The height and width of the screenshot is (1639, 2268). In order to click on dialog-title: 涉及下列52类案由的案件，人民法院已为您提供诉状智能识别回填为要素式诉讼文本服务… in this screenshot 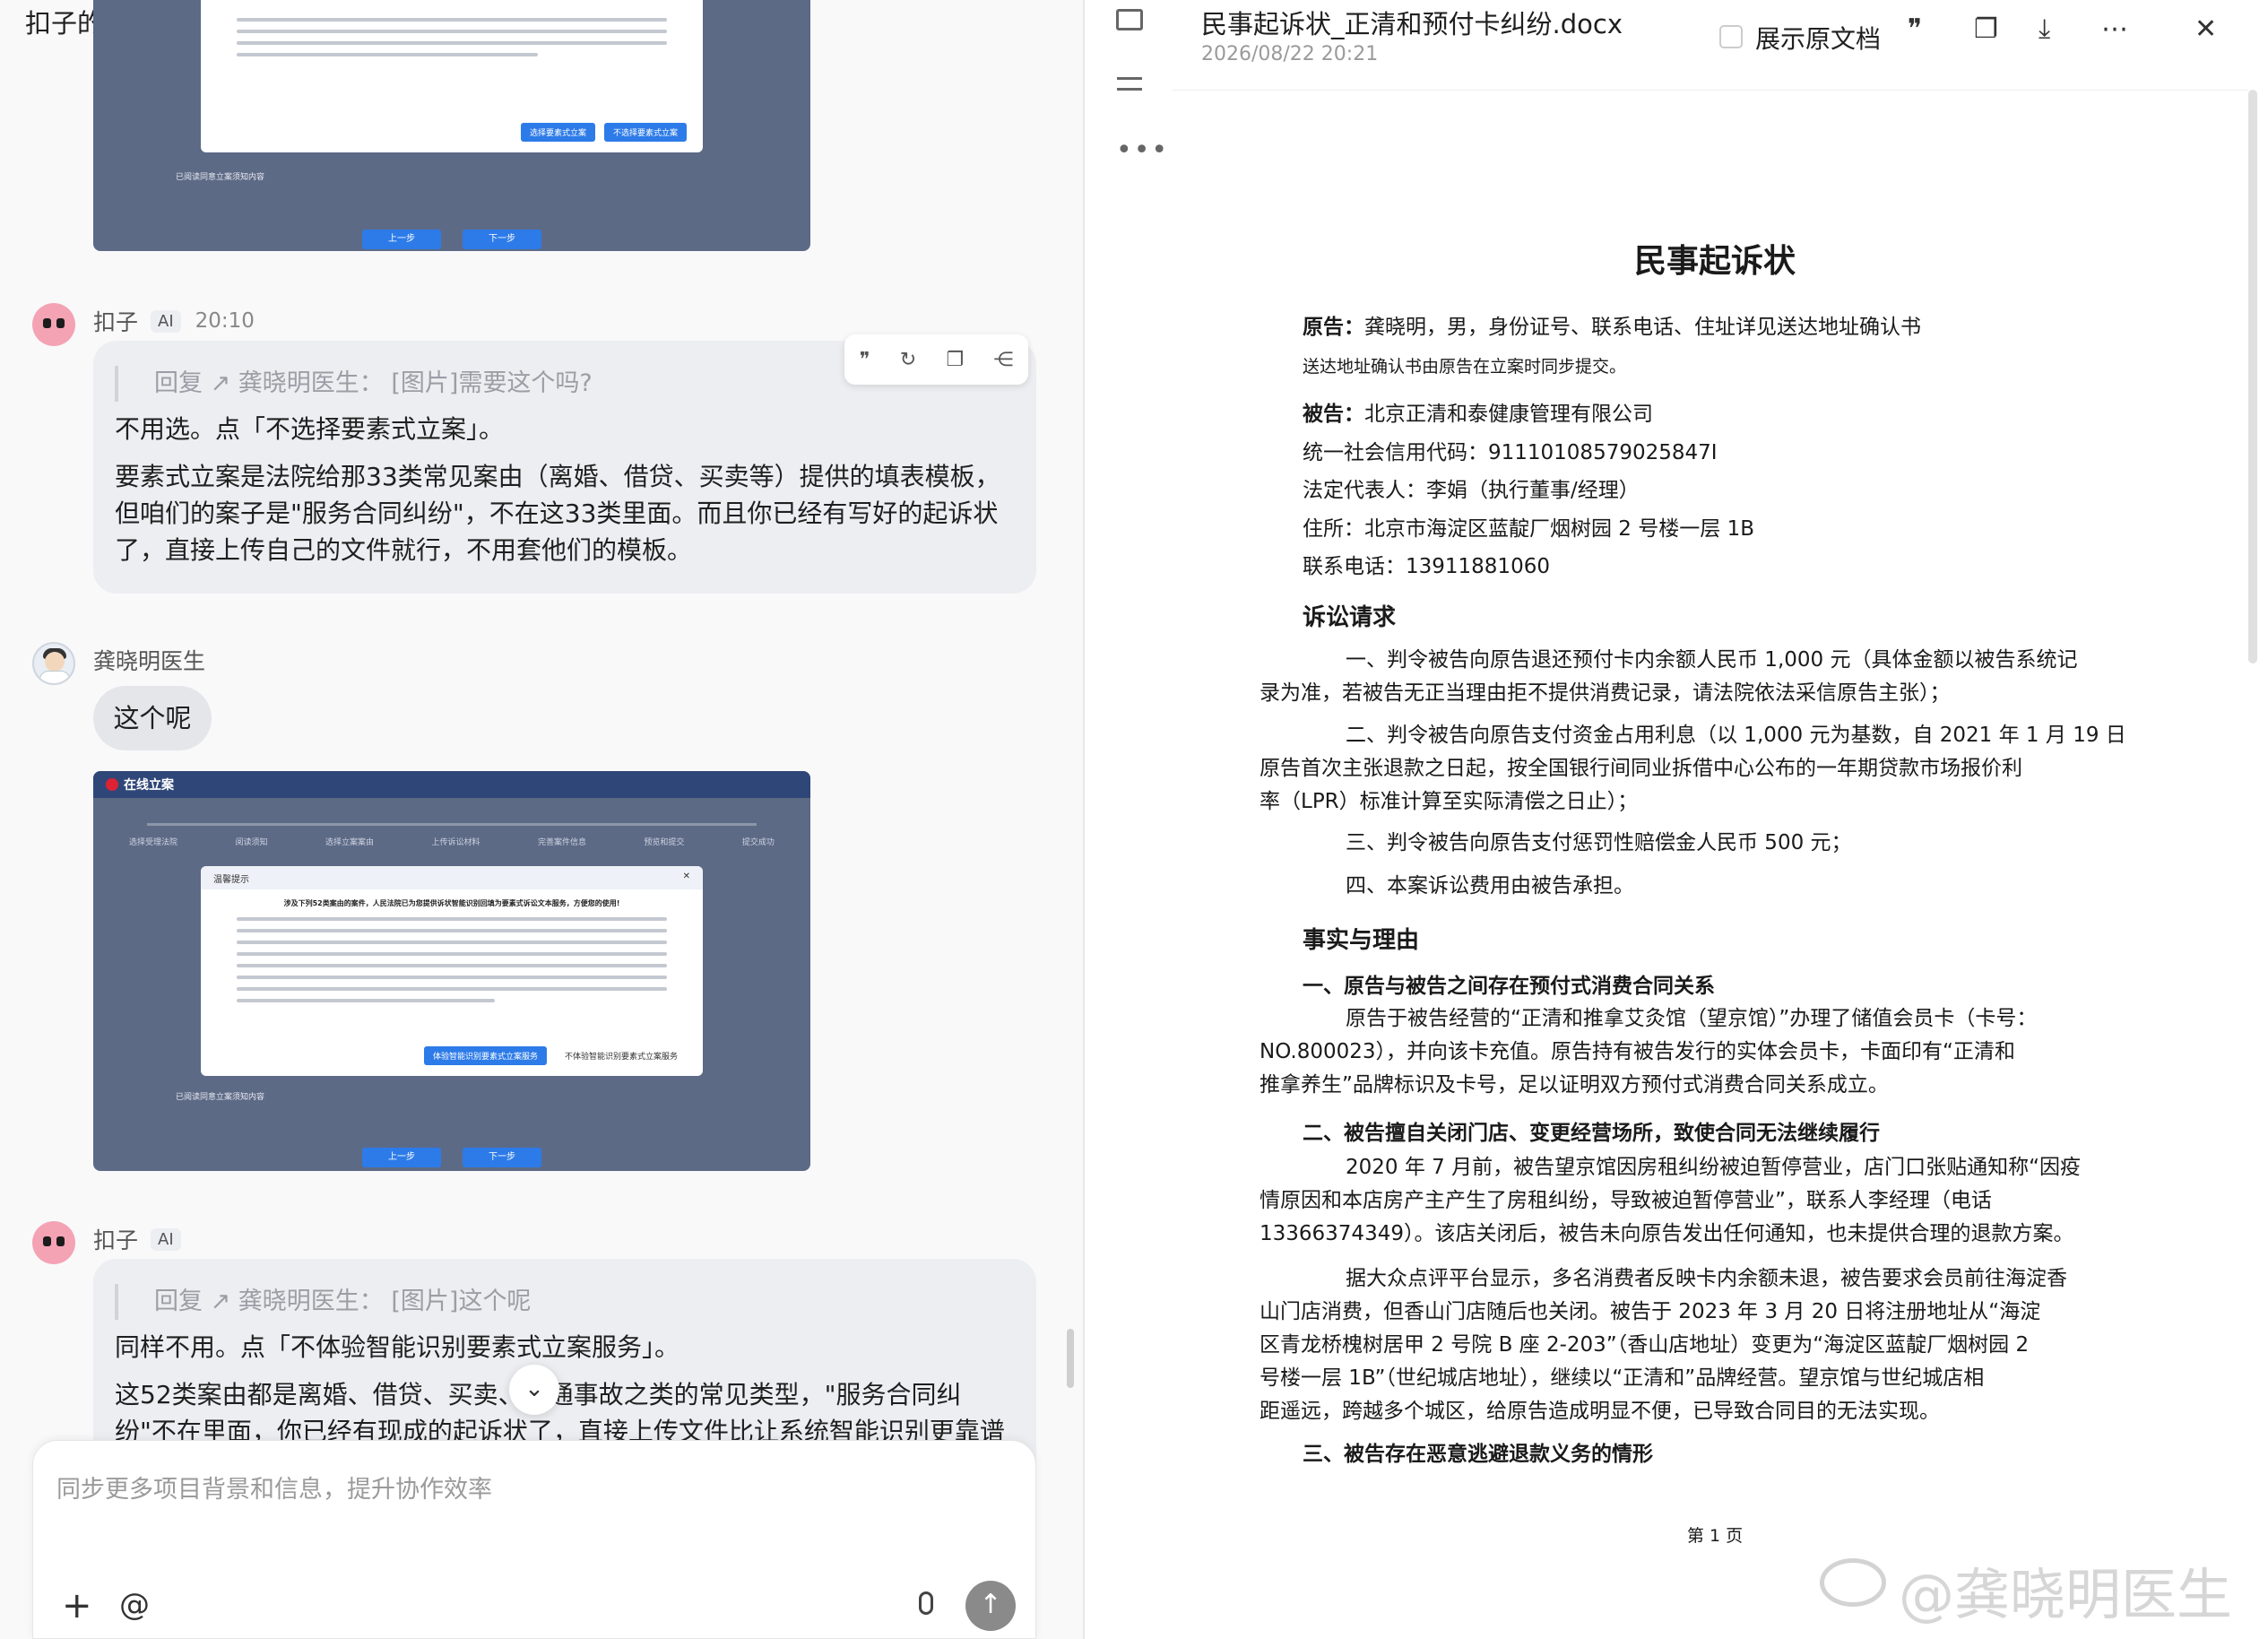, I will do `click(451, 903)`.